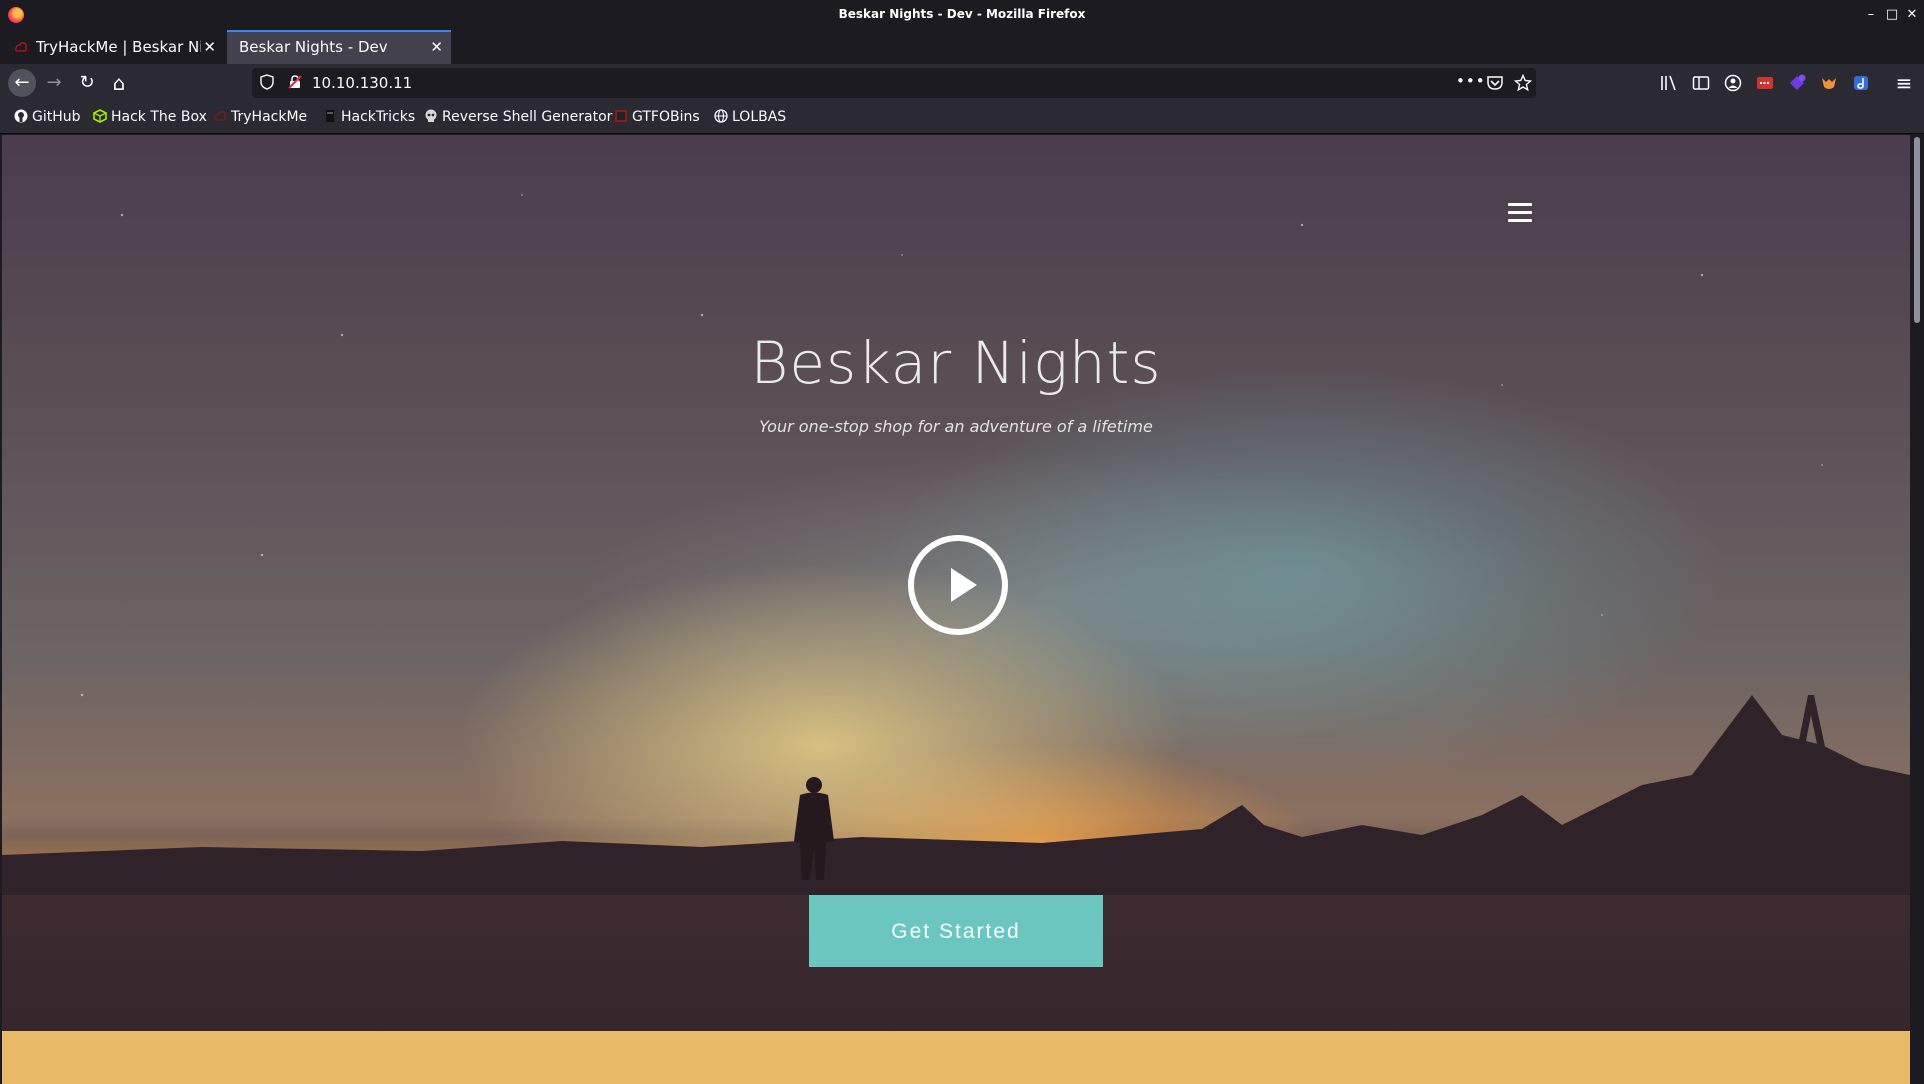 The width and height of the screenshot is (1924, 1084). I want to click on get-started-button: Get Started, so click(956, 931).